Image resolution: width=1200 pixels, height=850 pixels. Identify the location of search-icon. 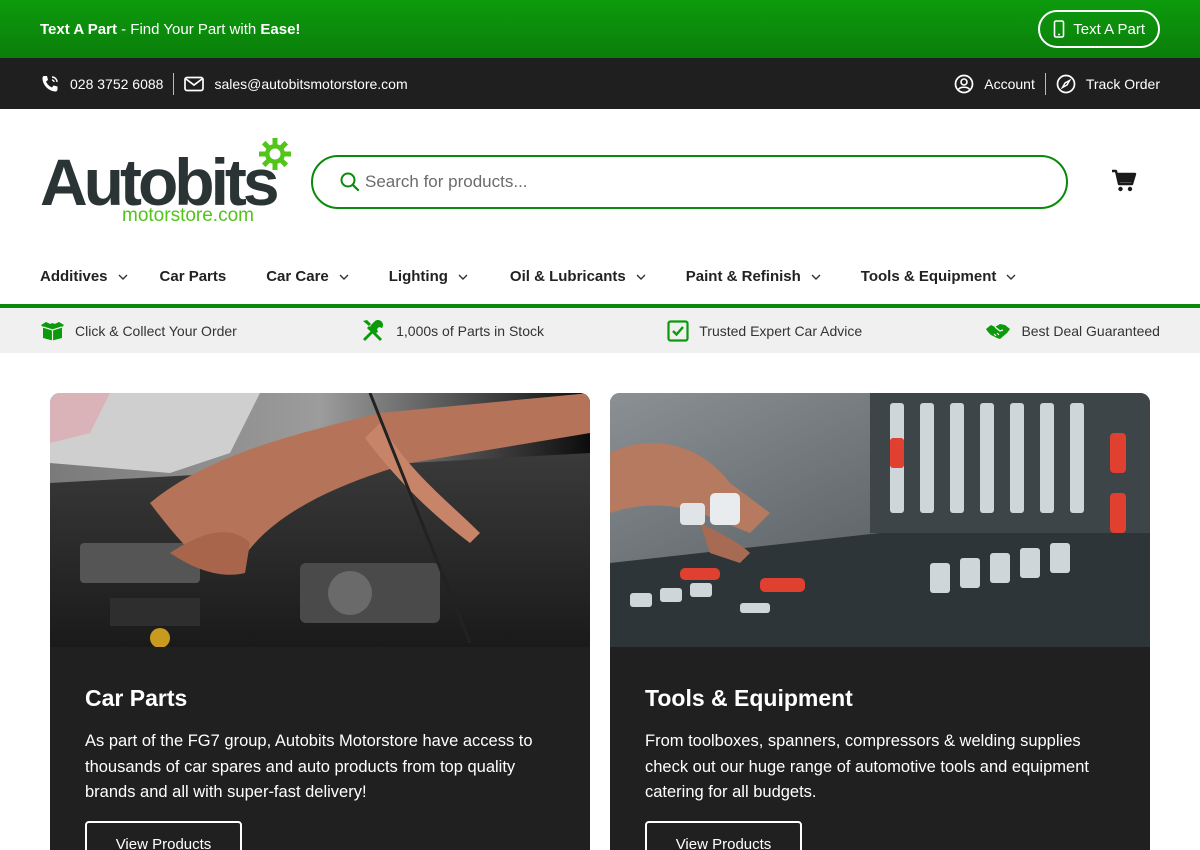
(350, 182).